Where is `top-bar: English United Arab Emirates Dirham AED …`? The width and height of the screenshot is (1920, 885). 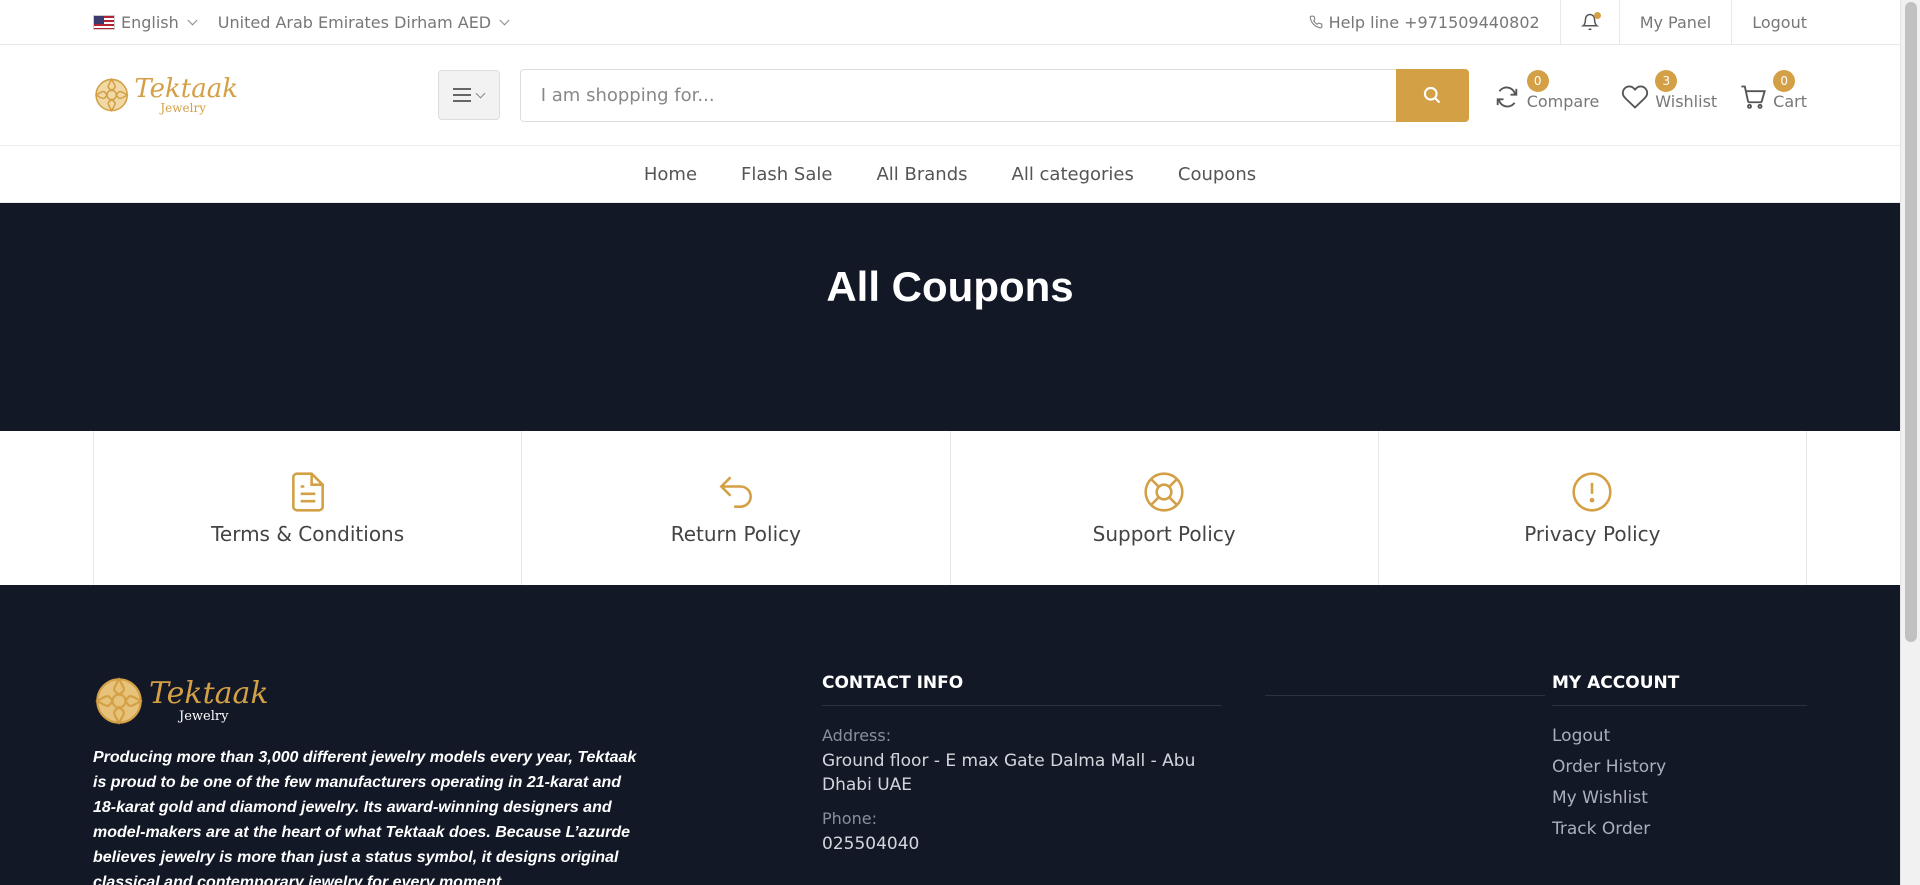
top-bar: English United Arab Emirates Dirham AED … is located at coordinates (950, 22).